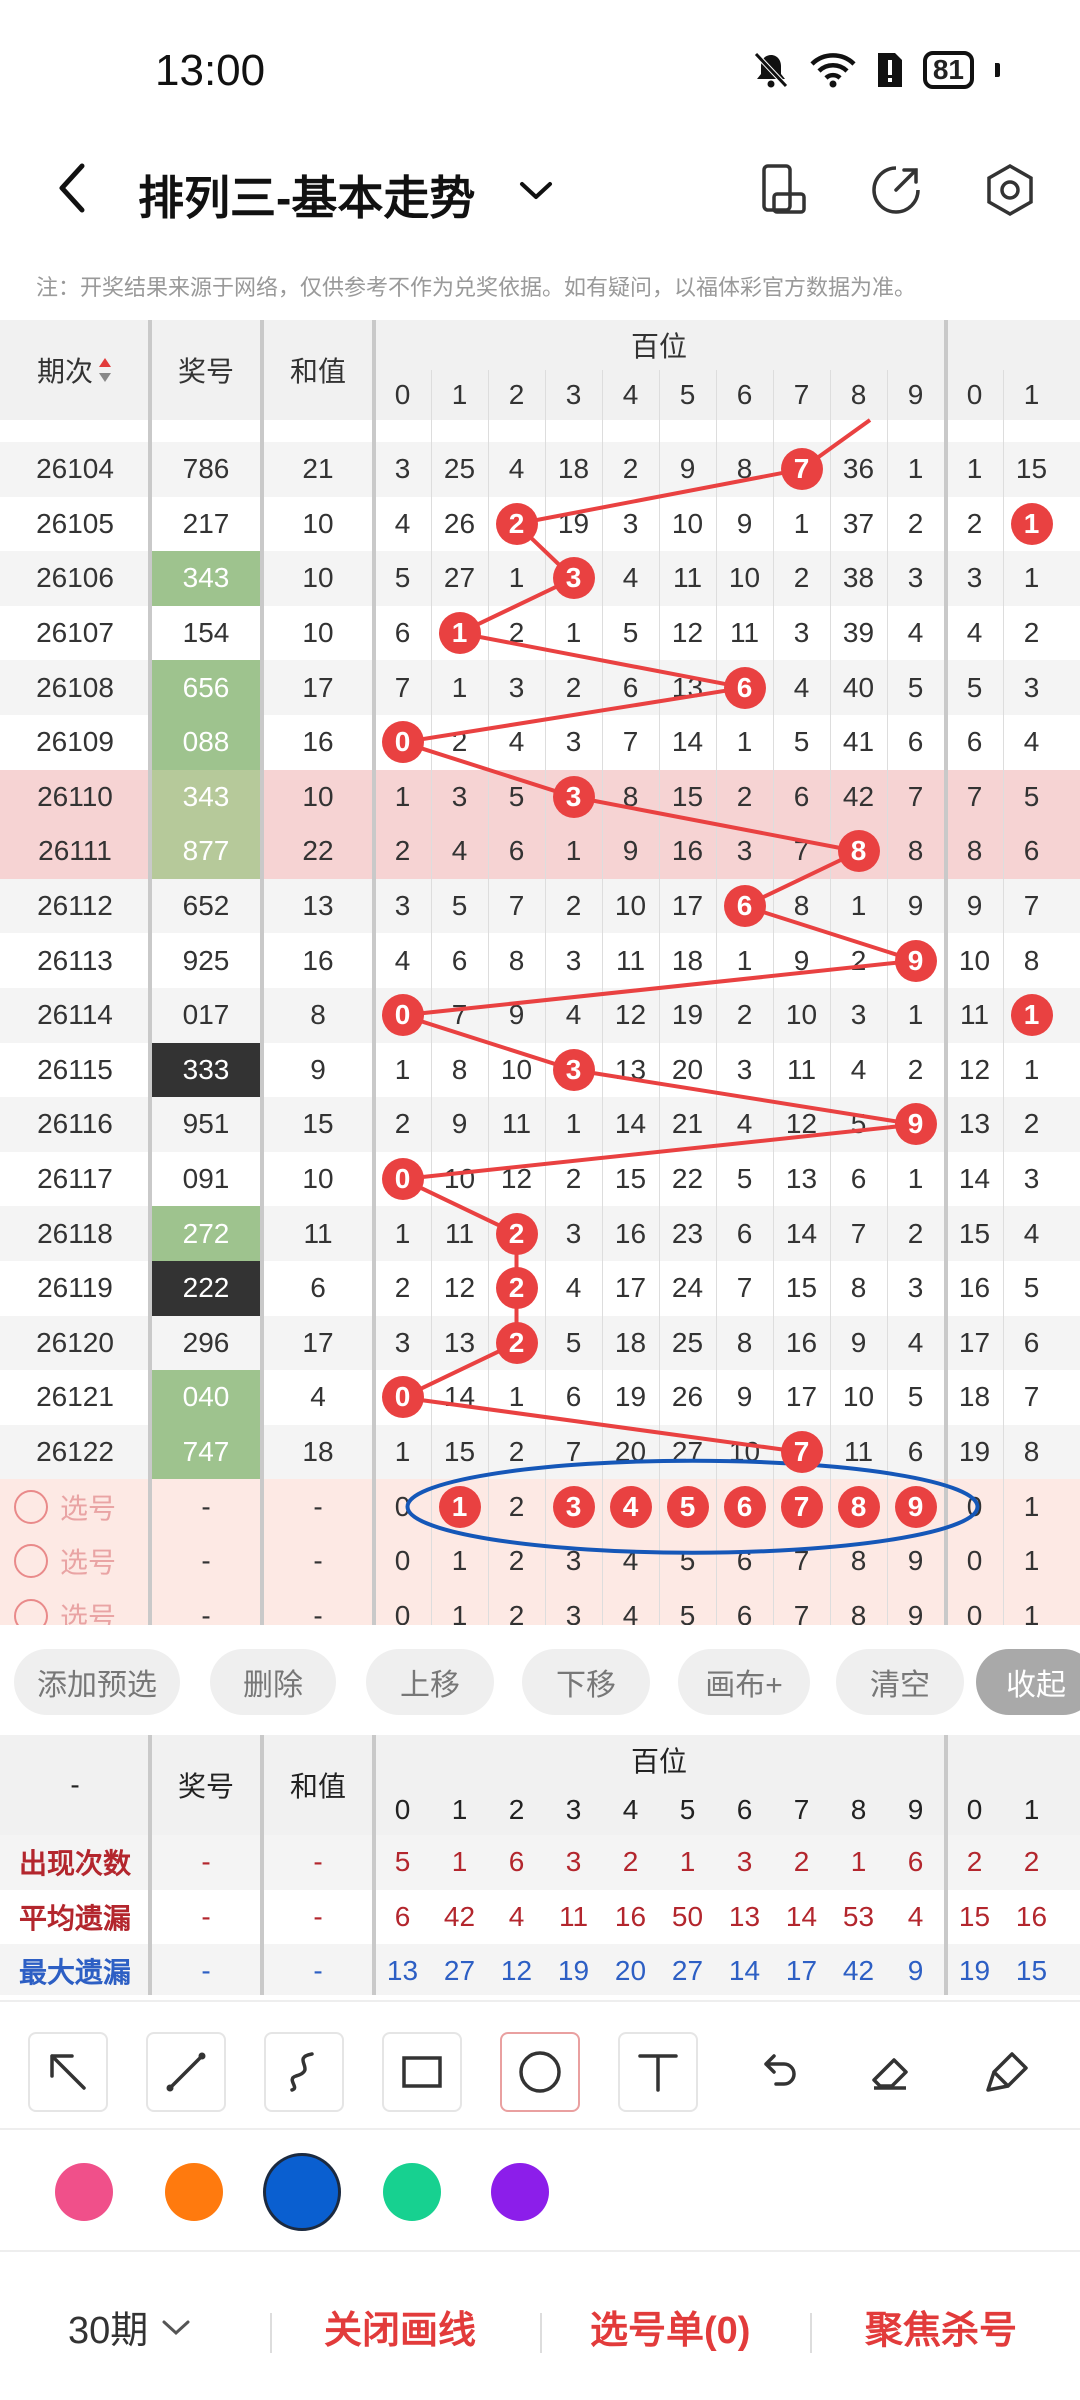 This screenshot has width=1080, height=2400. I want to click on tool-button-clear-brush, so click(1008, 2072).